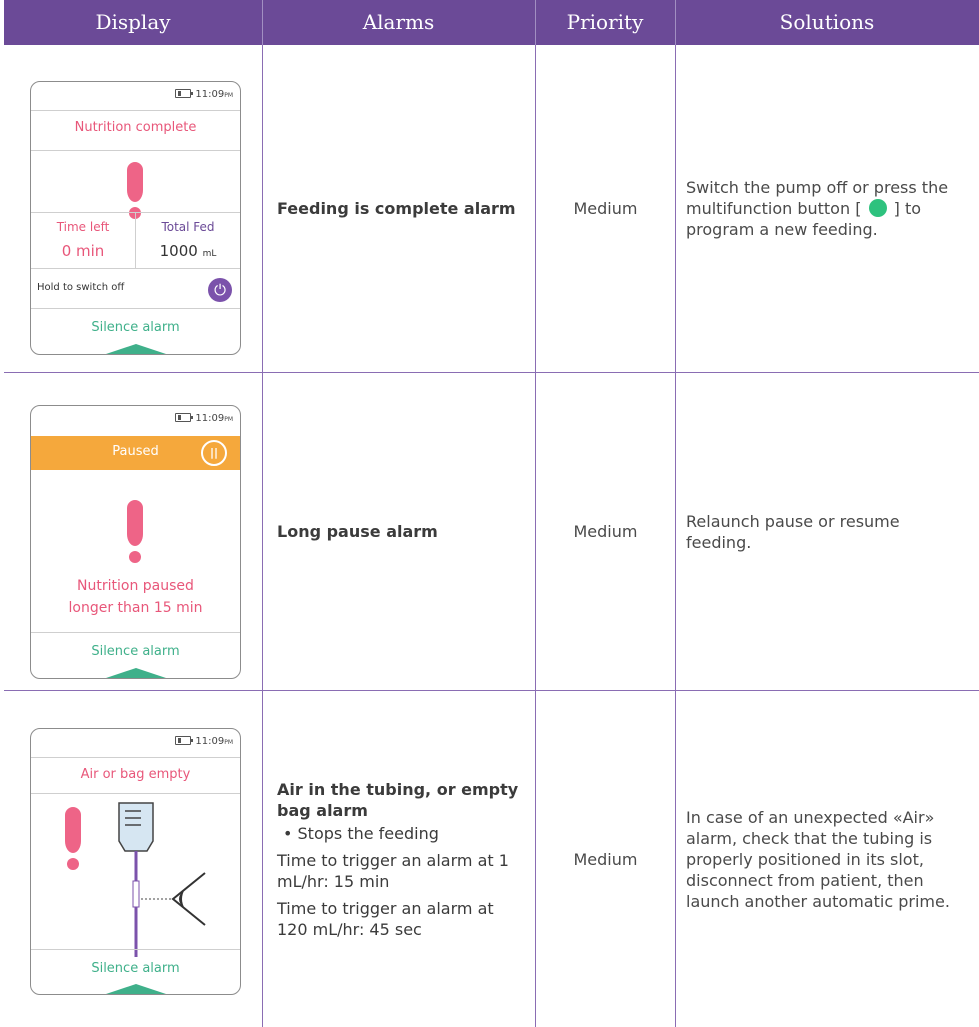 The height and width of the screenshot is (1027, 979). Describe the element at coordinates (133, 22) in the screenshot. I see `header-display: Display` at that location.